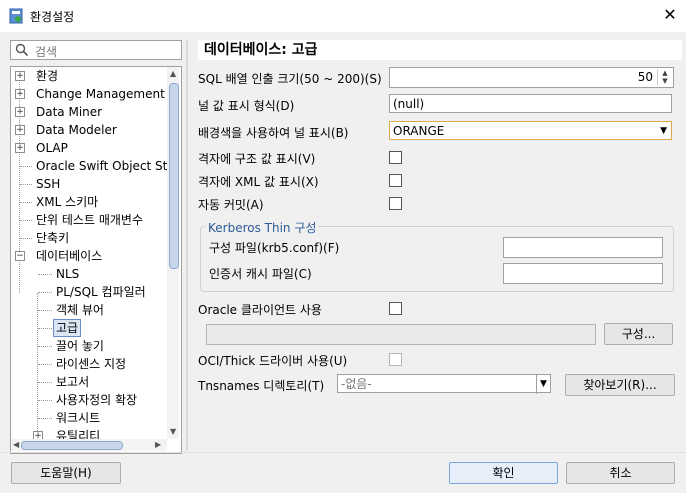 The height and width of the screenshot is (493, 686). What do you see at coordinates (46, 52) in the screenshot?
I see `search-placeholder: 검색` at bounding box center [46, 52].